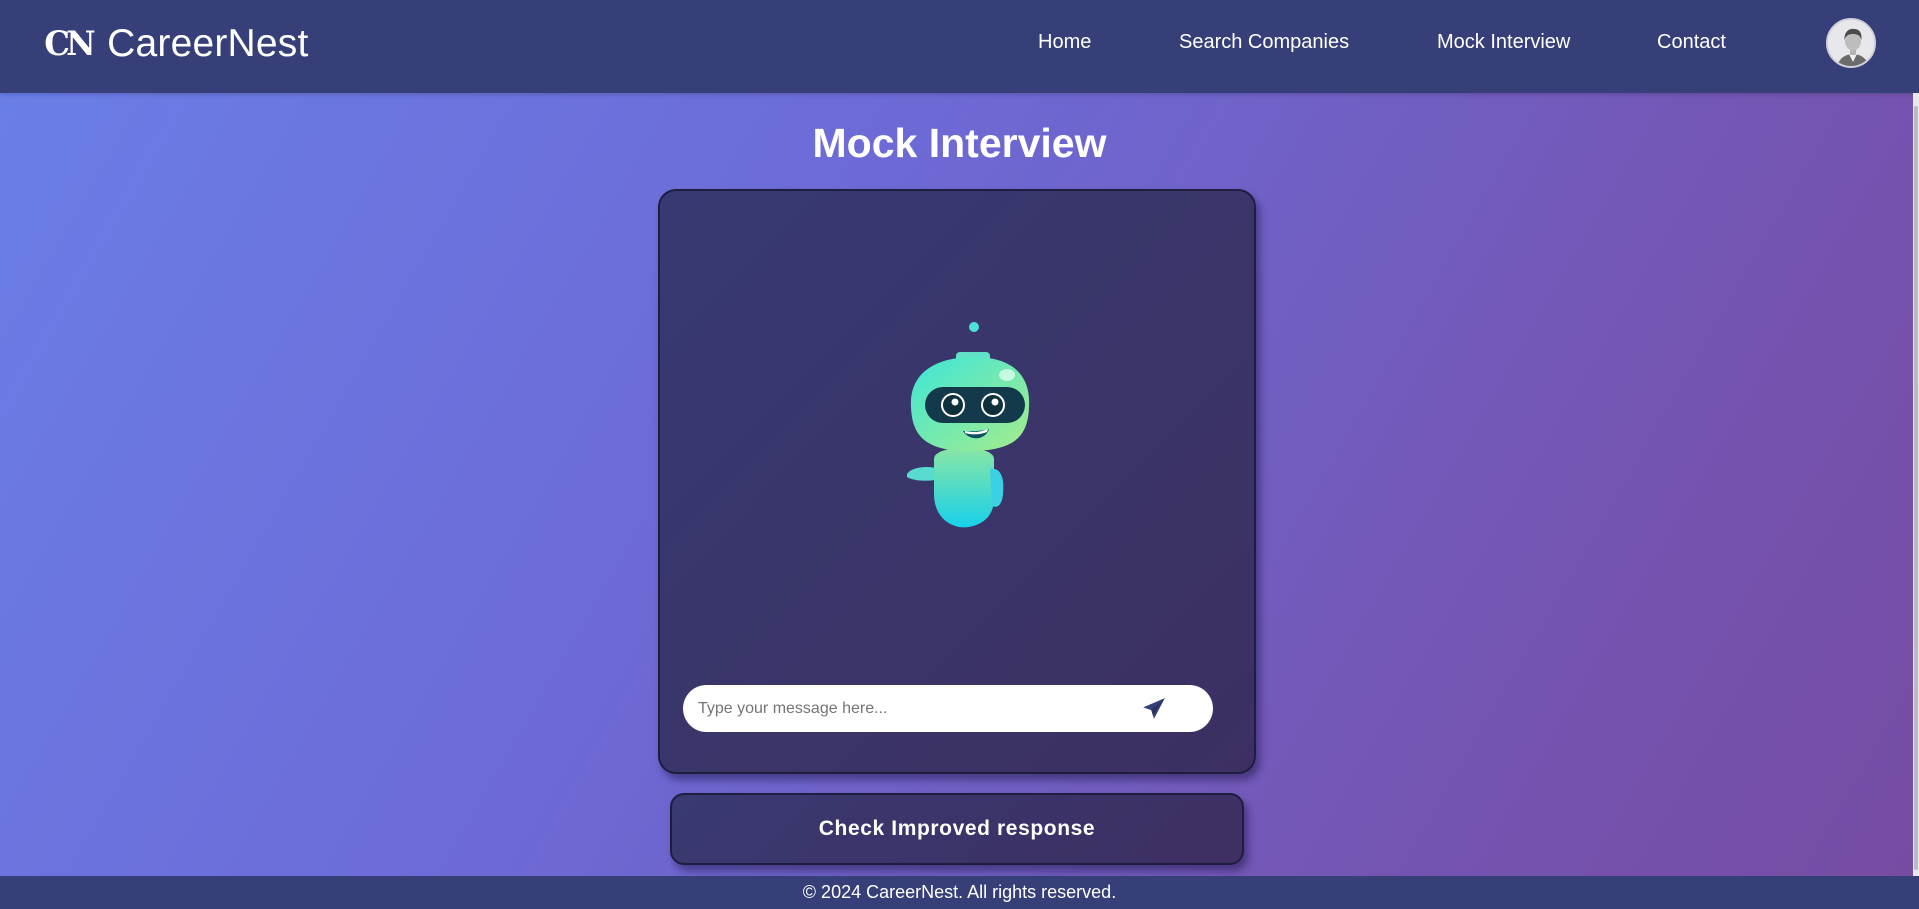 This screenshot has height=909, width=1919. What do you see at coordinates (69, 44) in the screenshot?
I see `logo-mark: CN` at bounding box center [69, 44].